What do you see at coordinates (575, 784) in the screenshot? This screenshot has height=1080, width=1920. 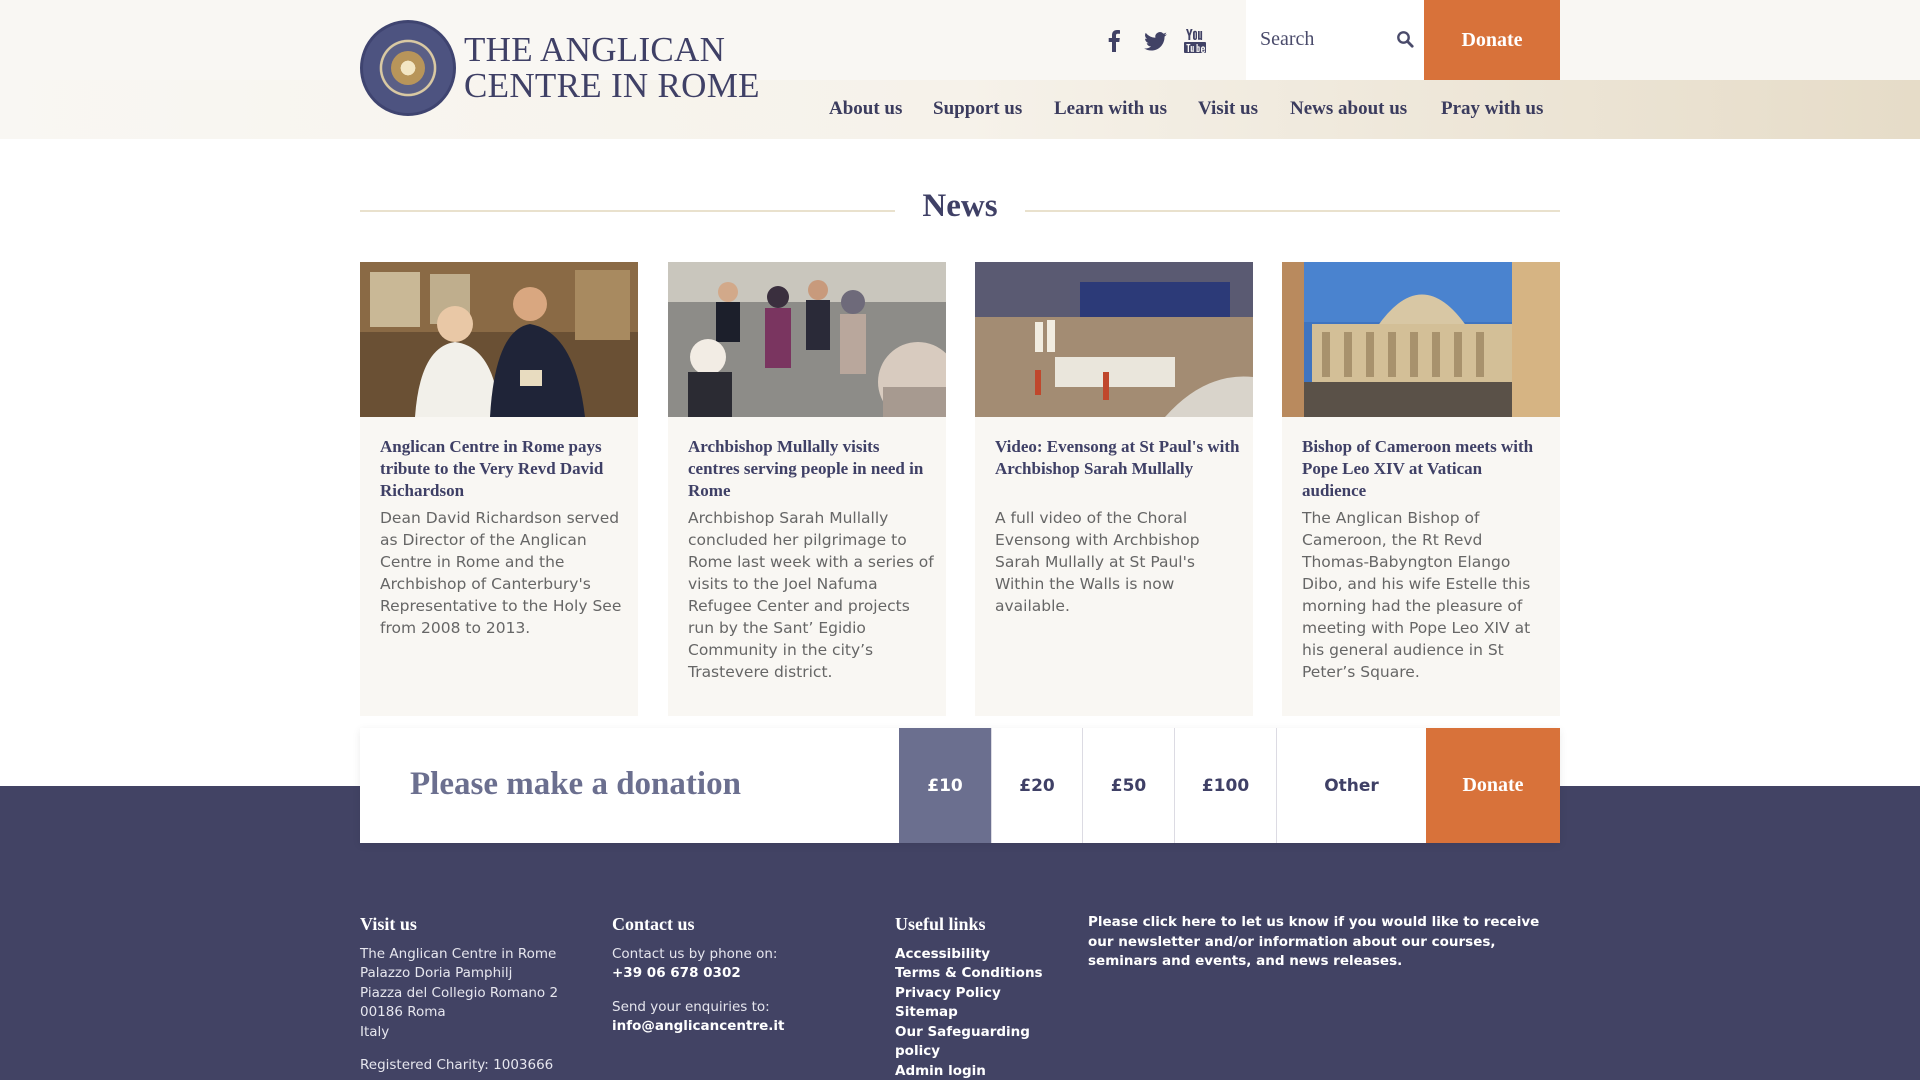 I see `donation-title: Please make a donation` at bounding box center [575, 784].